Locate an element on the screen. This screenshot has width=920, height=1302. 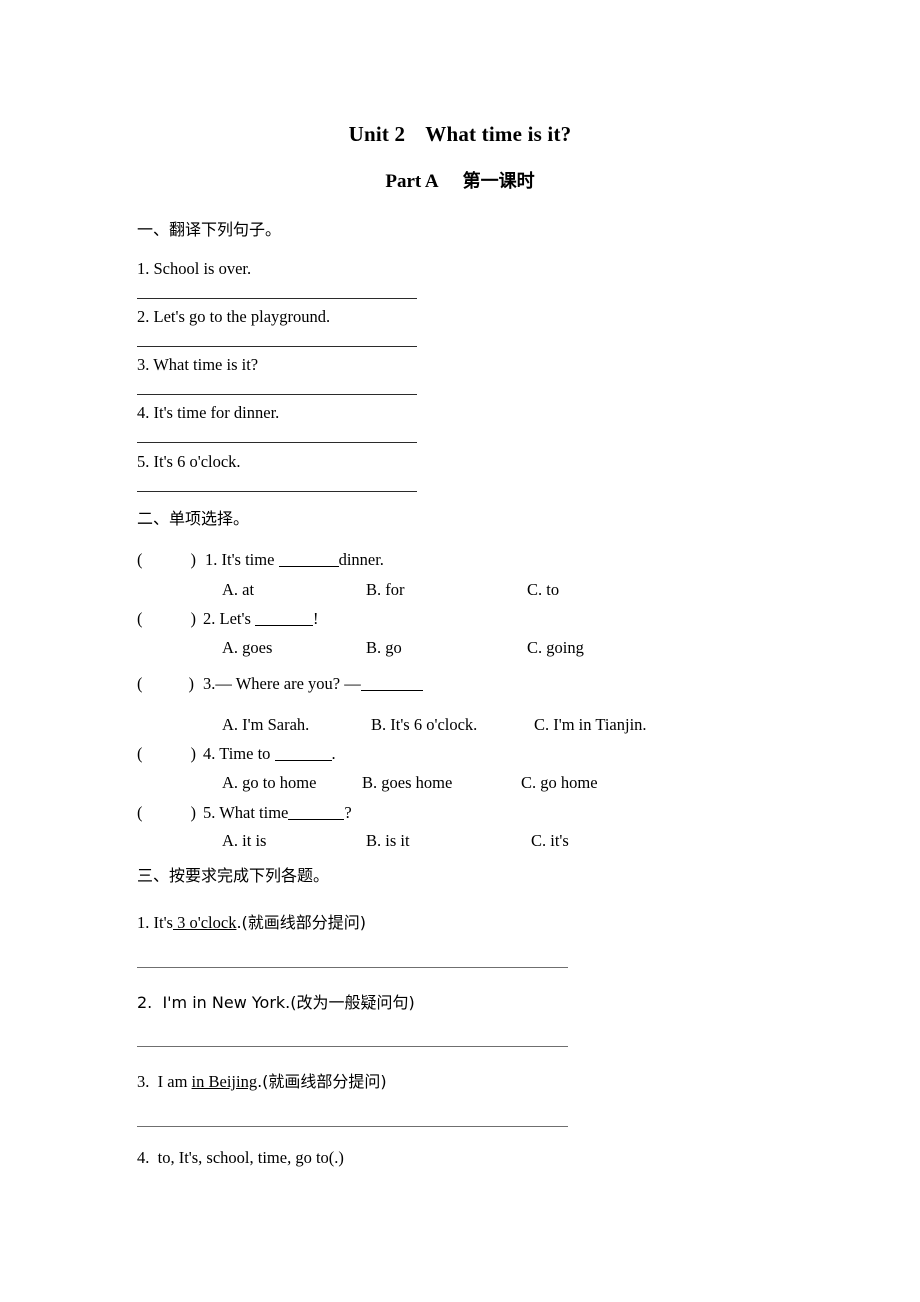
mc-option-1-c: C. to is located at coordinates (543, 590).